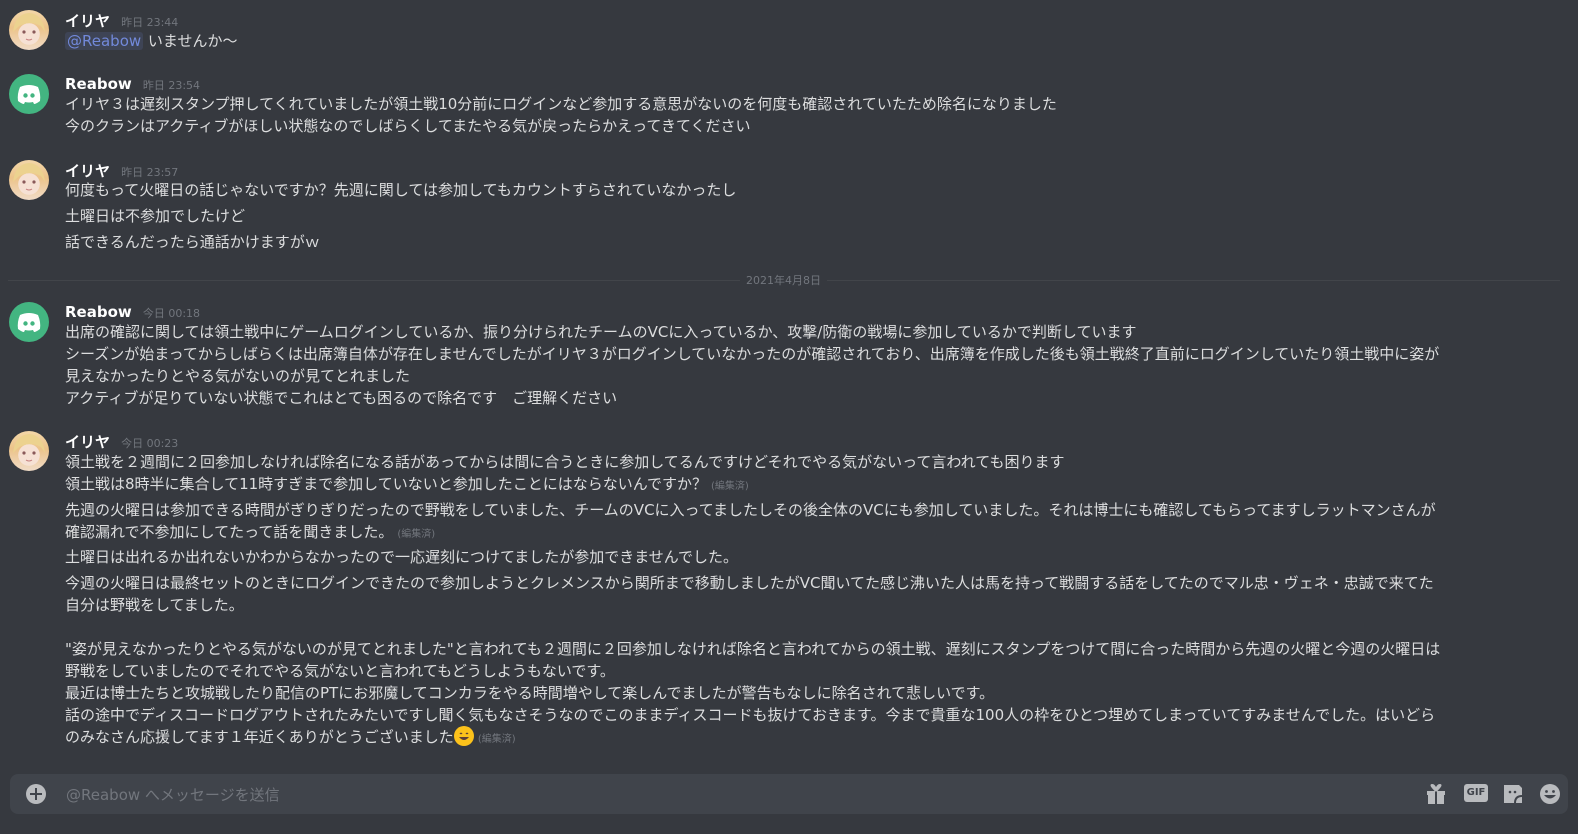  I want to click on message-header: Reabow 昨日 23:54, so click(132, 84).